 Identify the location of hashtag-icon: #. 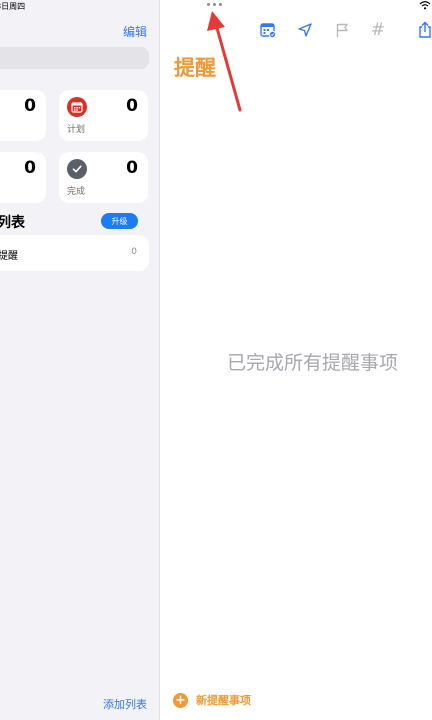
(378, 30).